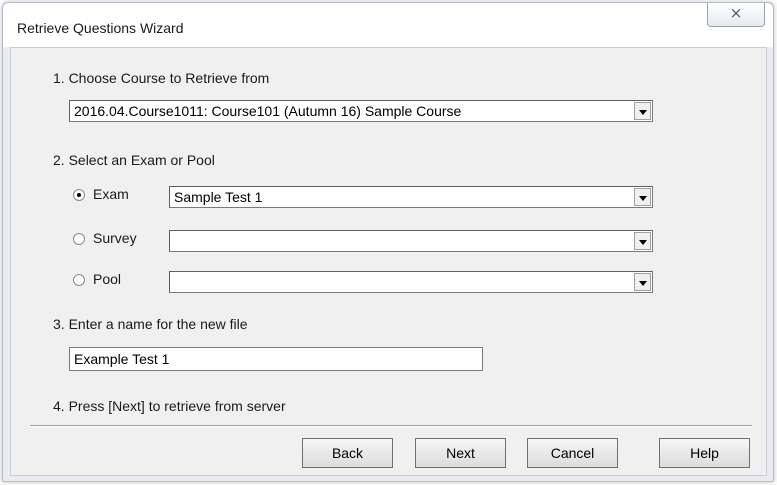 The image size is (777, 485). What do you see at coordinates (107, 279) in the screenshot?
I see `pool-radio-label: Pool` at bounding box center [107, 279].